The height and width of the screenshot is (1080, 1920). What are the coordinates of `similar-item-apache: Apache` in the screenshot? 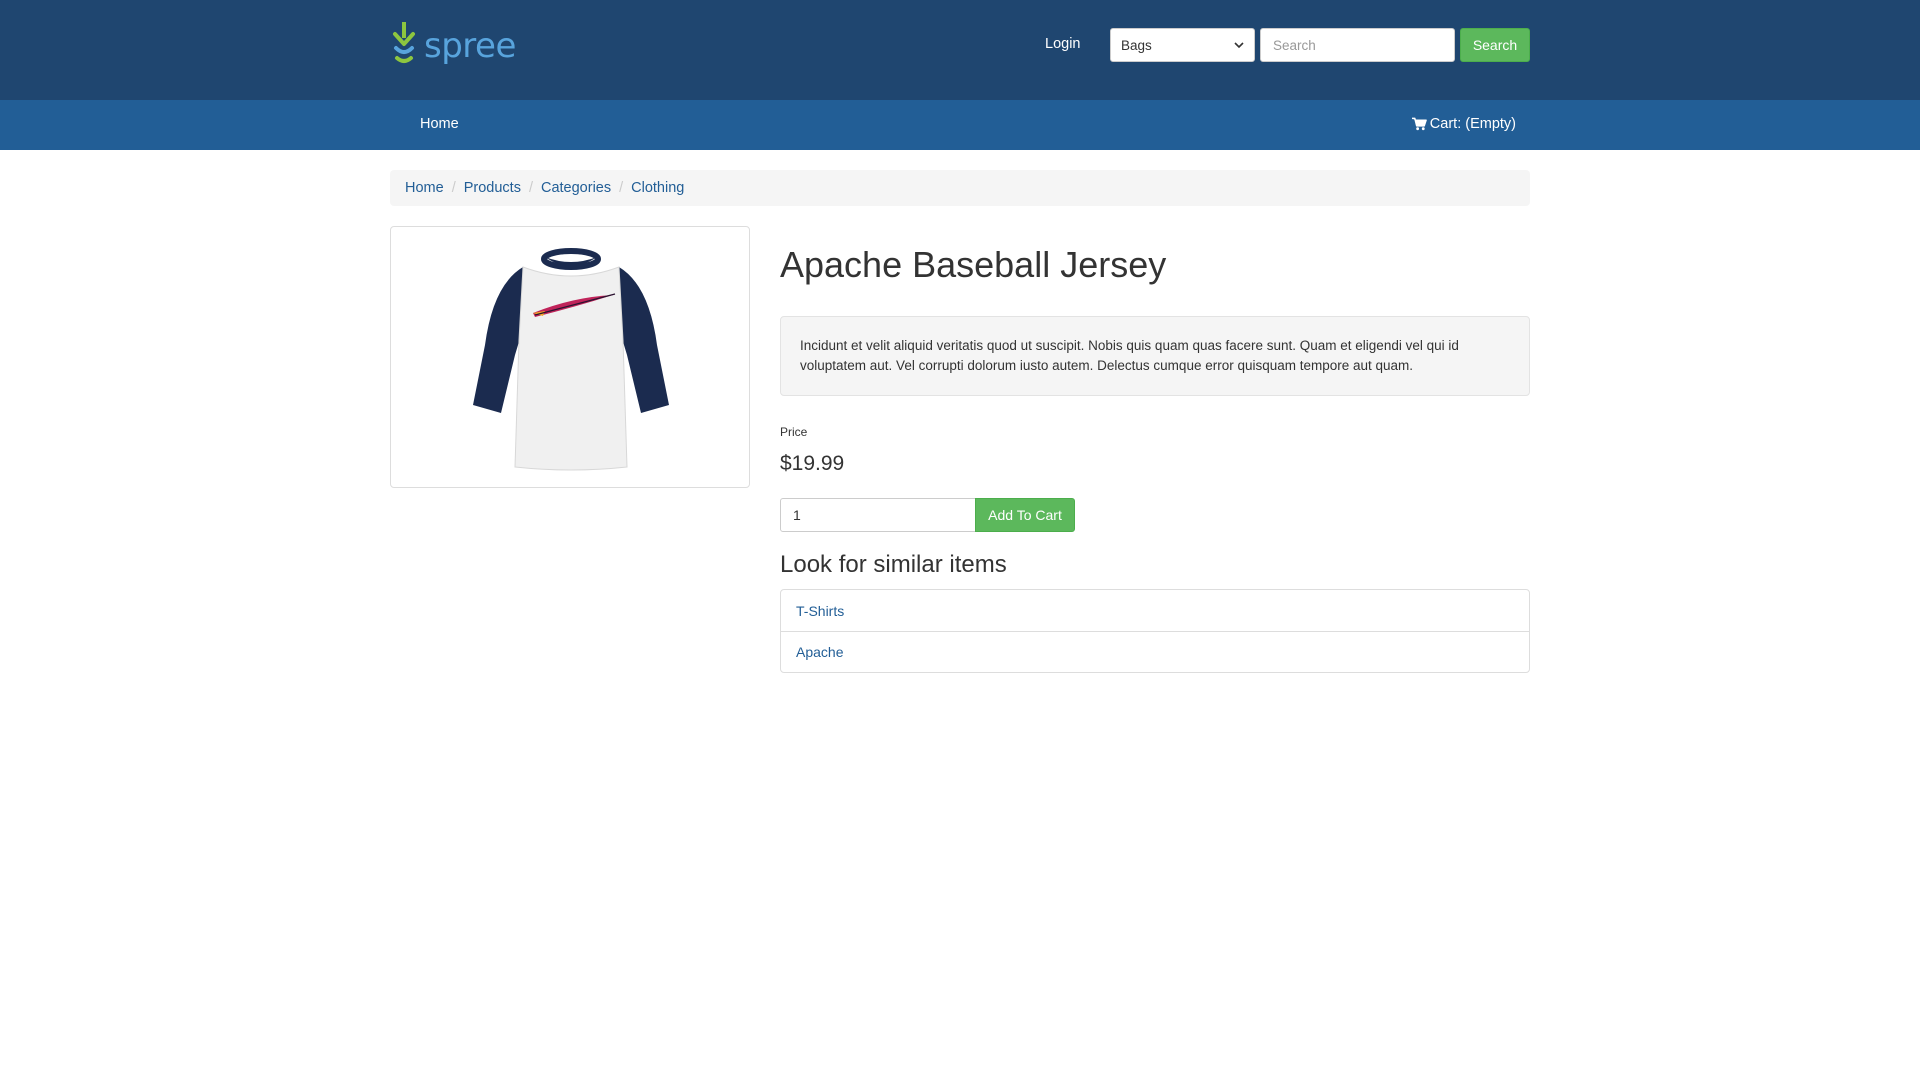 It's located at (1155, 651).